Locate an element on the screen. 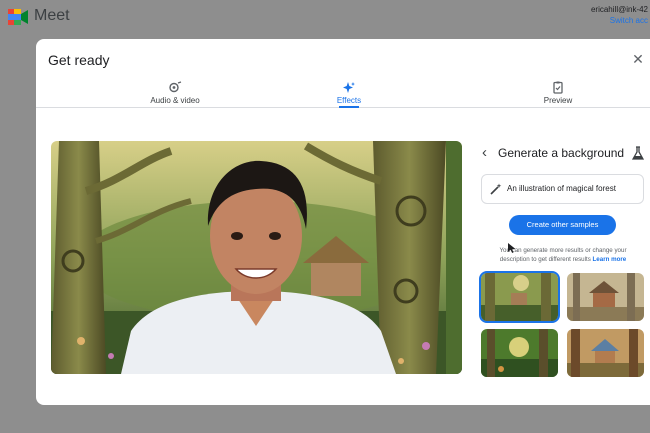 This screenshot has width=650, height=433. tab-bar: Audio & video Effects Preview is located at coordinates (343, 94).